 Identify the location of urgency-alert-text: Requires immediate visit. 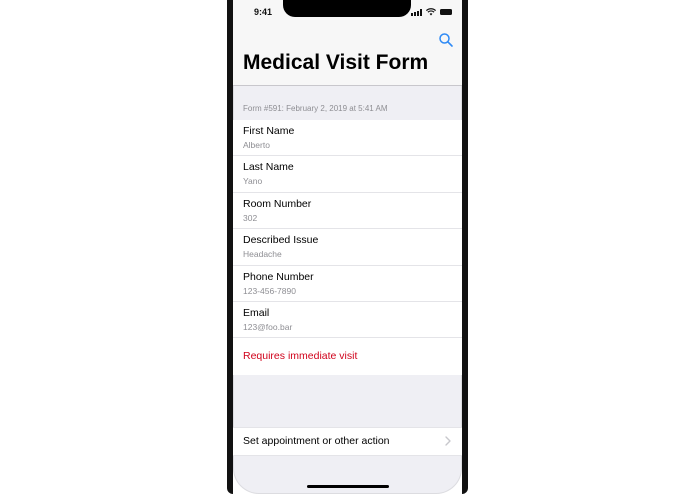
(300, 356).